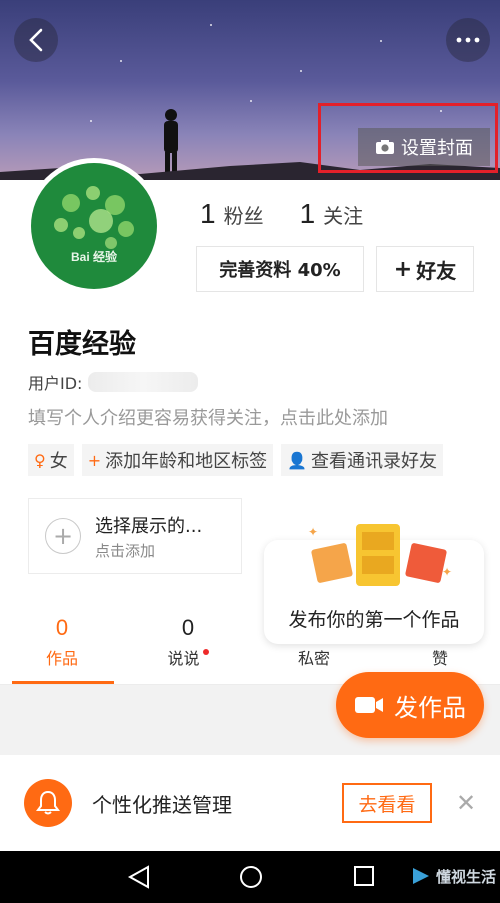 Image resolution: width=500 pixels, height=903 pixels. What do you see at coordinates (436, 270) in the screenshot?
I see `add-friend-label: 好友` at bounding box center [436, 270].